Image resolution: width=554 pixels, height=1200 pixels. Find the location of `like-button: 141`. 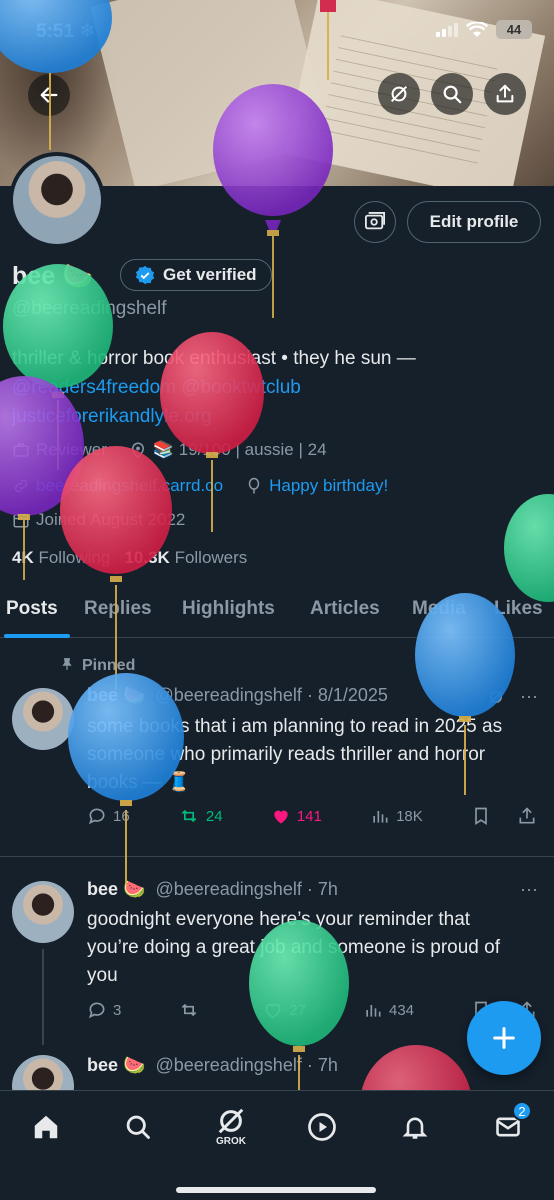

like-button: 141 is located at coordinates (296, 816).